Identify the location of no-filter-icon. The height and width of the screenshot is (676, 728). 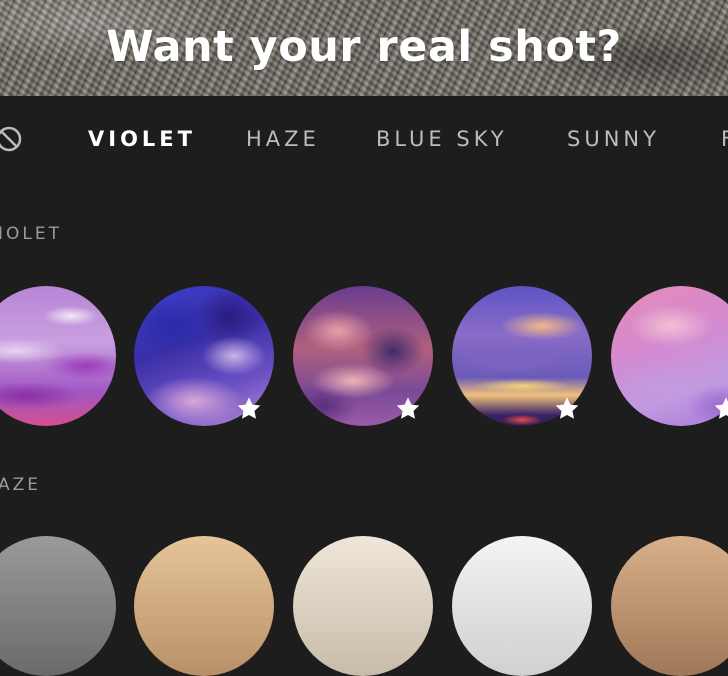
(12, 139).